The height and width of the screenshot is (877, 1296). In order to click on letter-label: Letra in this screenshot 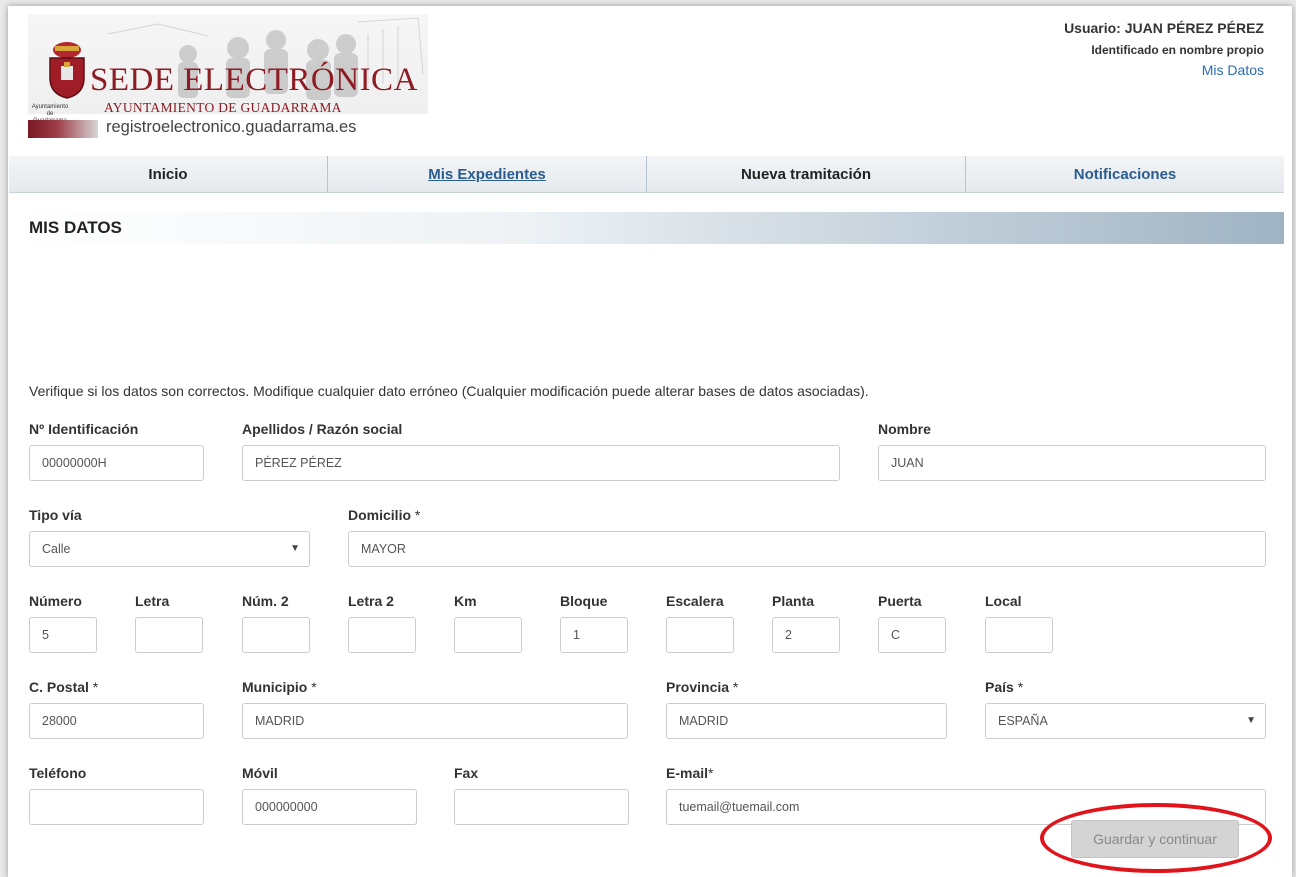, I will do `click(152, 601)`.